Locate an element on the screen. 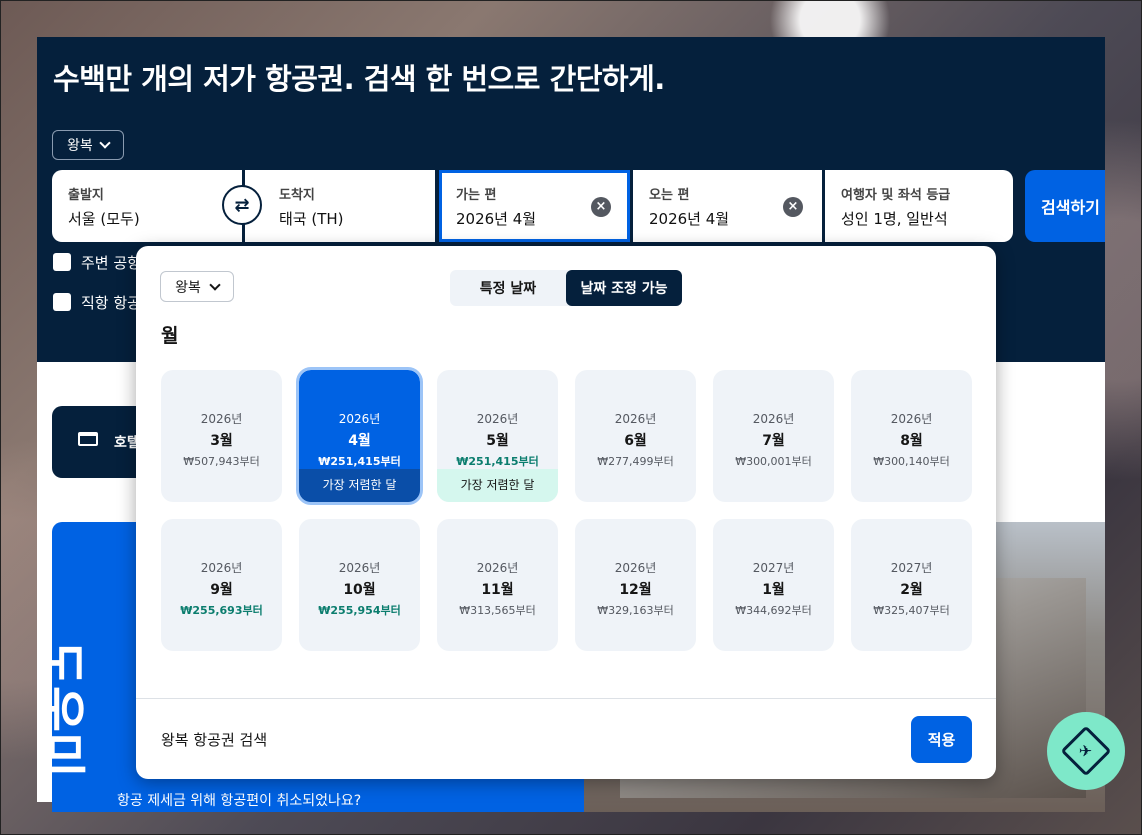 This screenshot has height=835, width=1142. plane-icon: ✈ is located at coordinates (1086, 751).